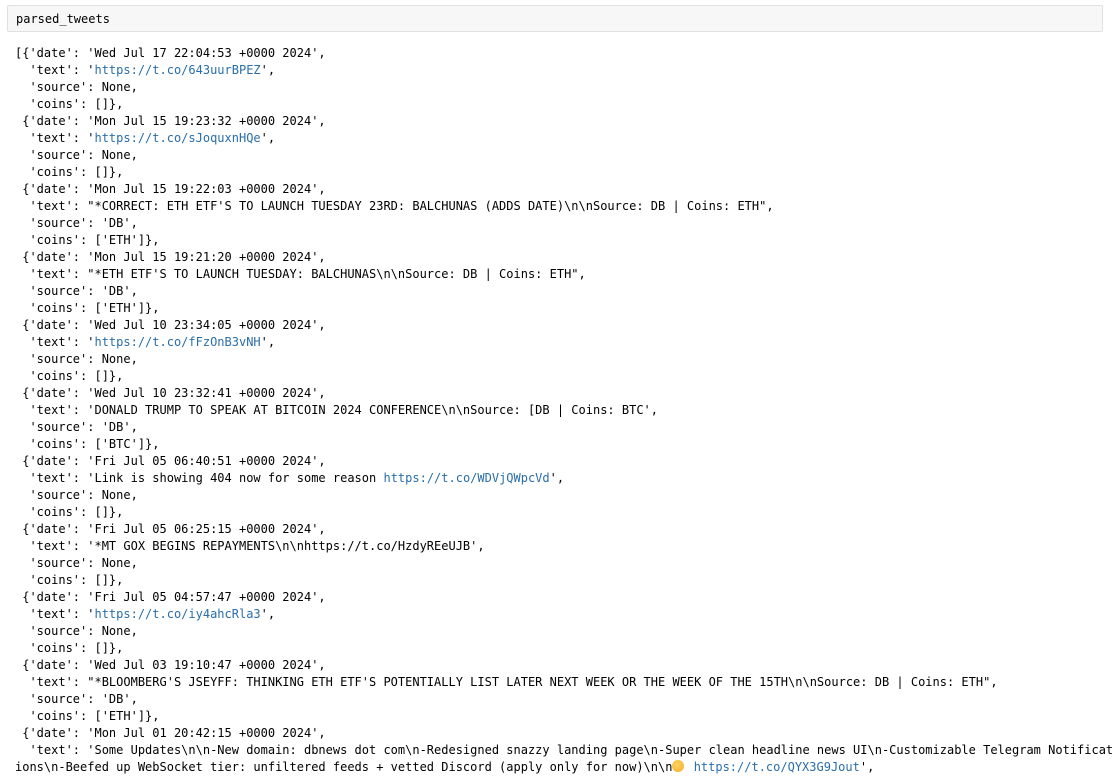 The width and height of the screenshot is (1113, 776). Describe the element at coordinates (177, 614) in the screenshot. I see `tweet-link: https://t.co/iy4ahcRla3` at that location.